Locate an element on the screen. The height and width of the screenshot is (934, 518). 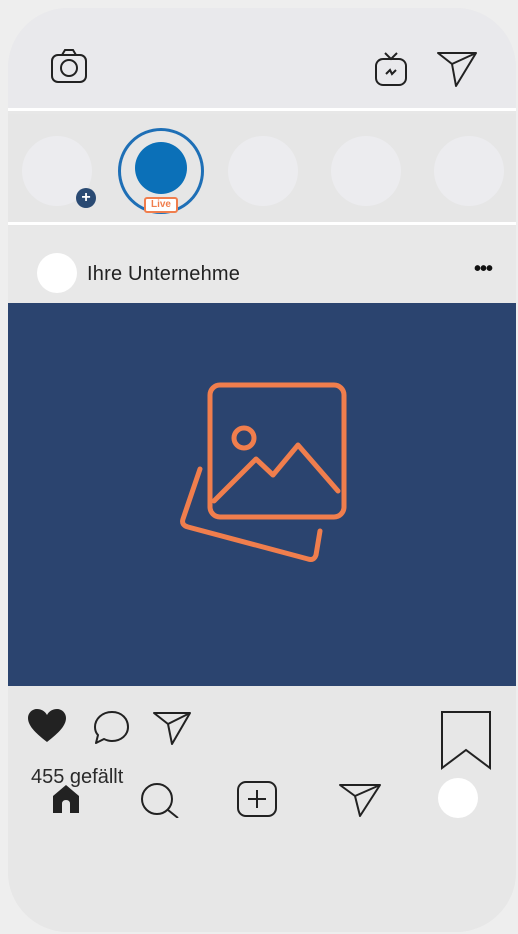
camera-icon is located at coordinates (69, 66).